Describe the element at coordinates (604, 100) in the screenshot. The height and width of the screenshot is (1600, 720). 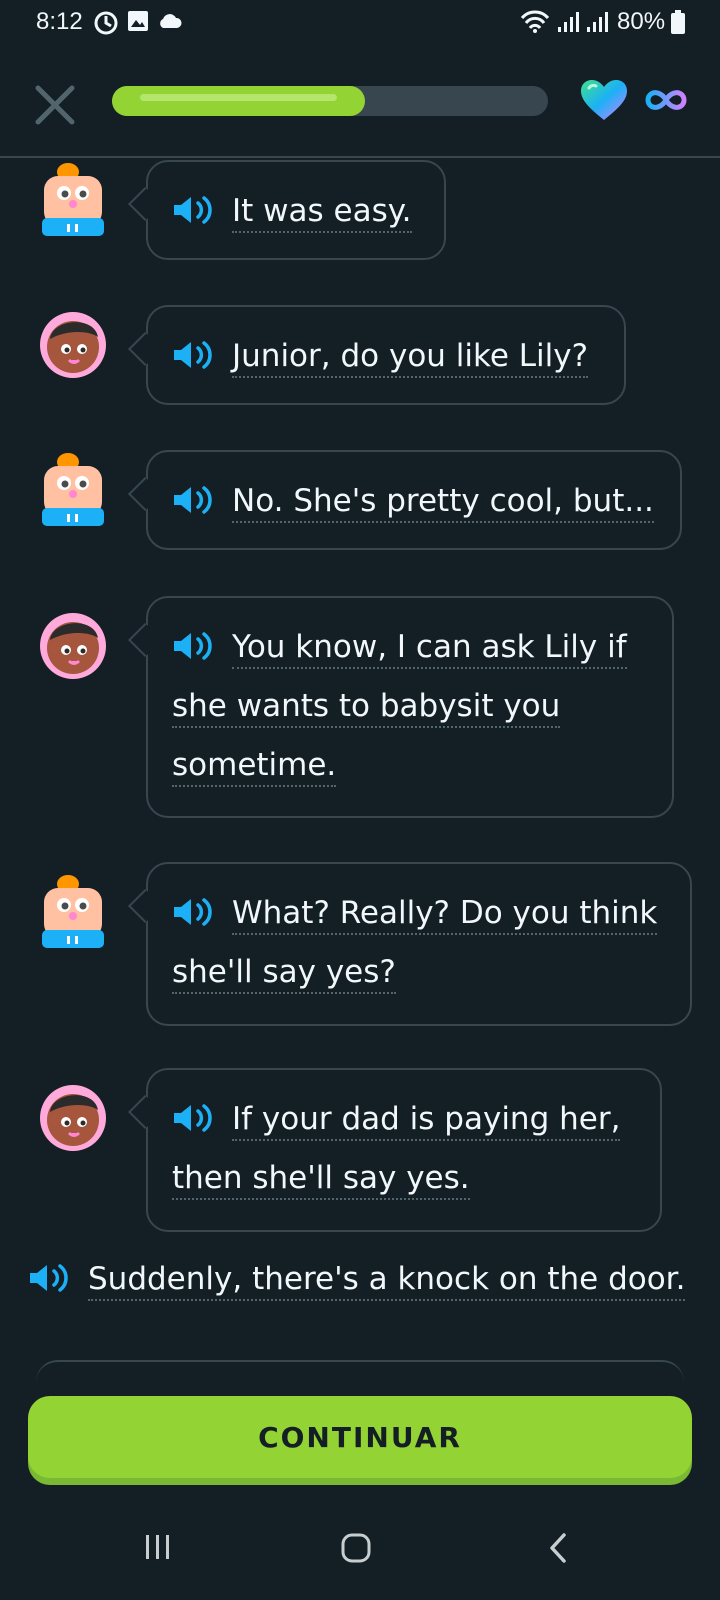
I see `heart-icon` at that location.